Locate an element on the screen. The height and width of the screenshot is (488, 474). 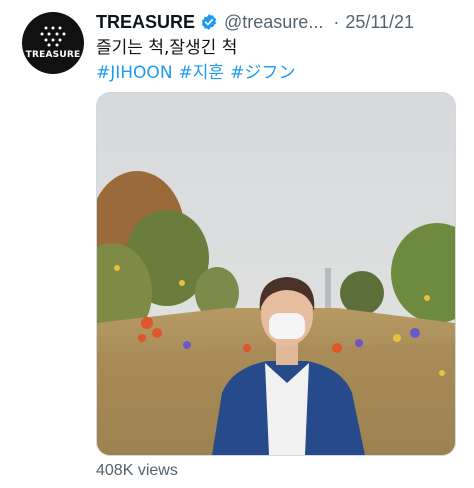
tweet-text: 즐기는 척,잘생긴 척 is located at coordinates (167, 48).